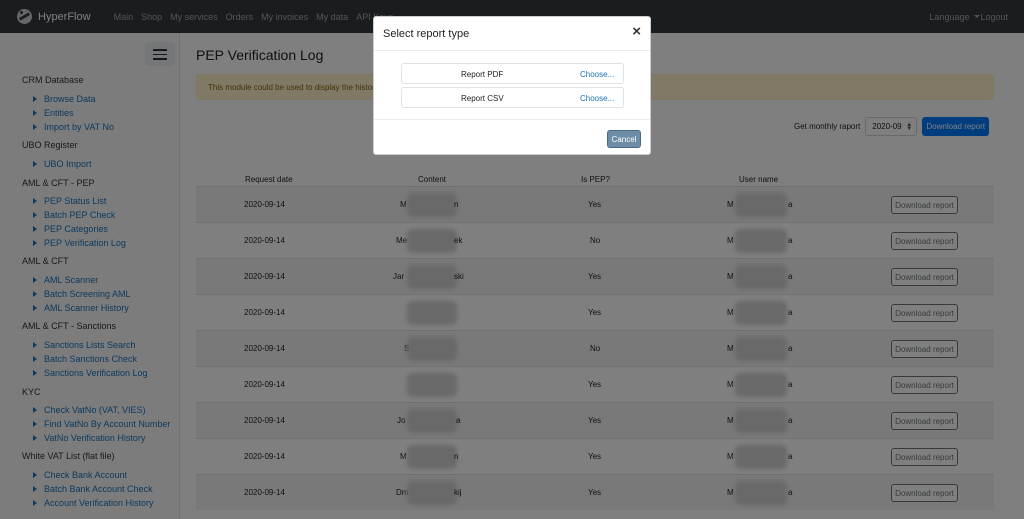  I want to click on modal-title: Select report type, so click(426, 34).